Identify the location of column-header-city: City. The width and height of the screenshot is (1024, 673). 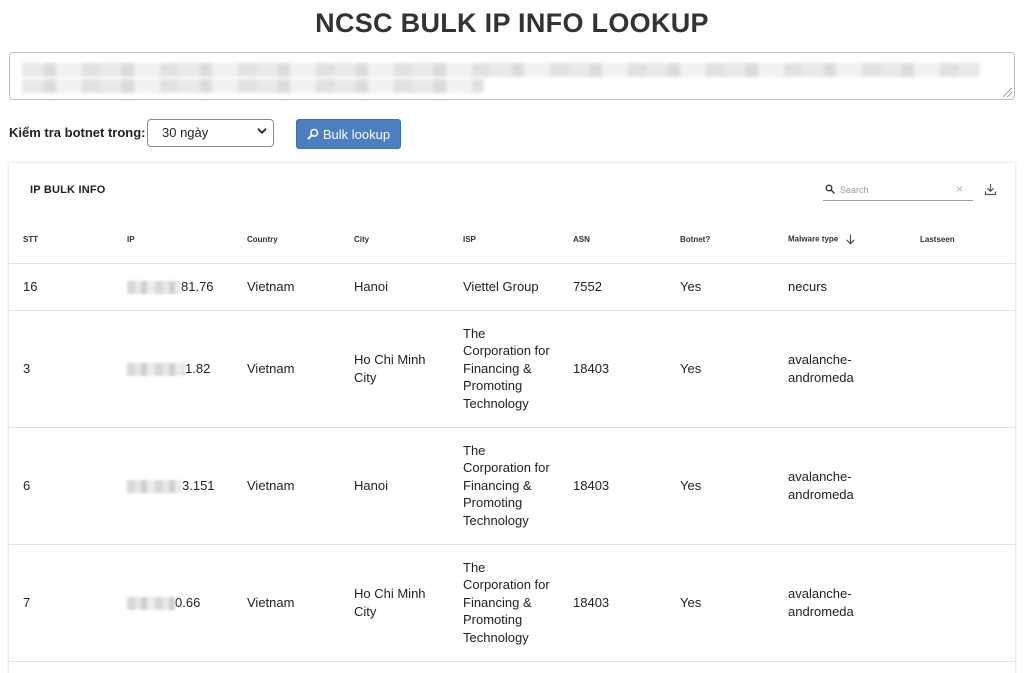
(394, 240).